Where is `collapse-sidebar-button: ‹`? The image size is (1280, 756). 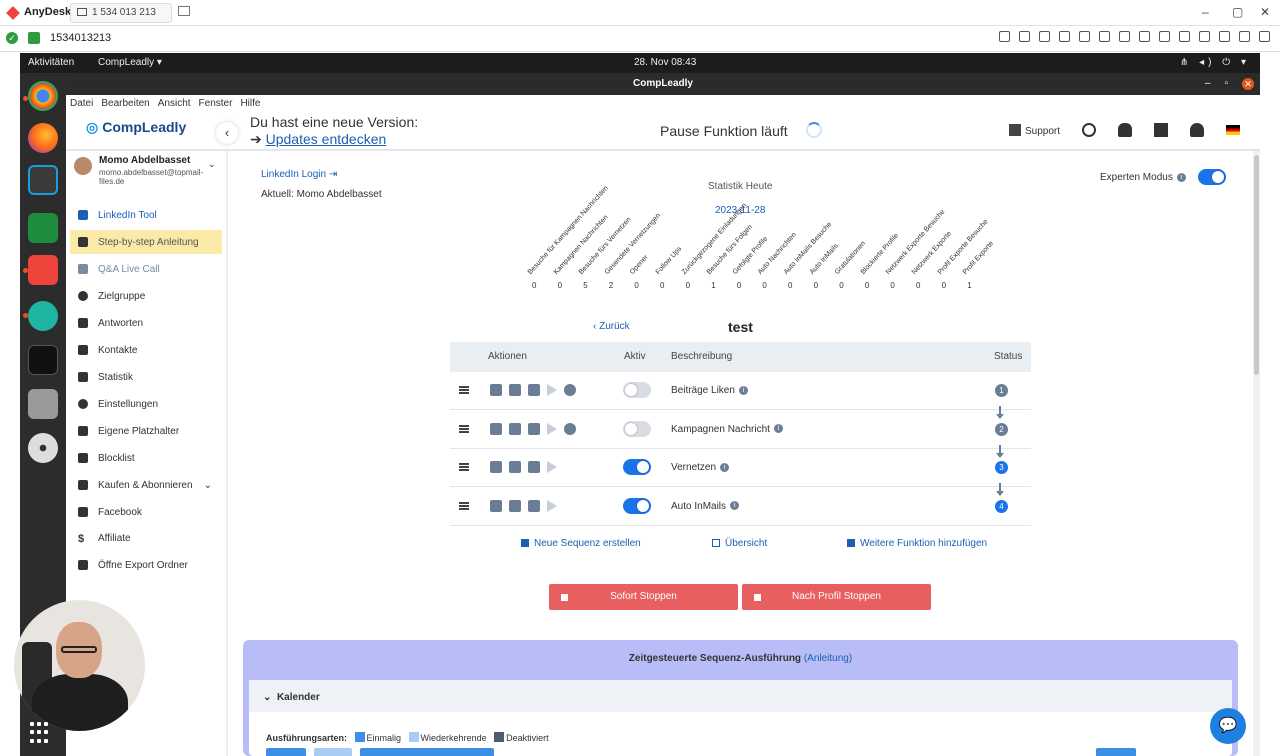 collapse-sidebar-button: ‹ is located at coordinates (227, 133).